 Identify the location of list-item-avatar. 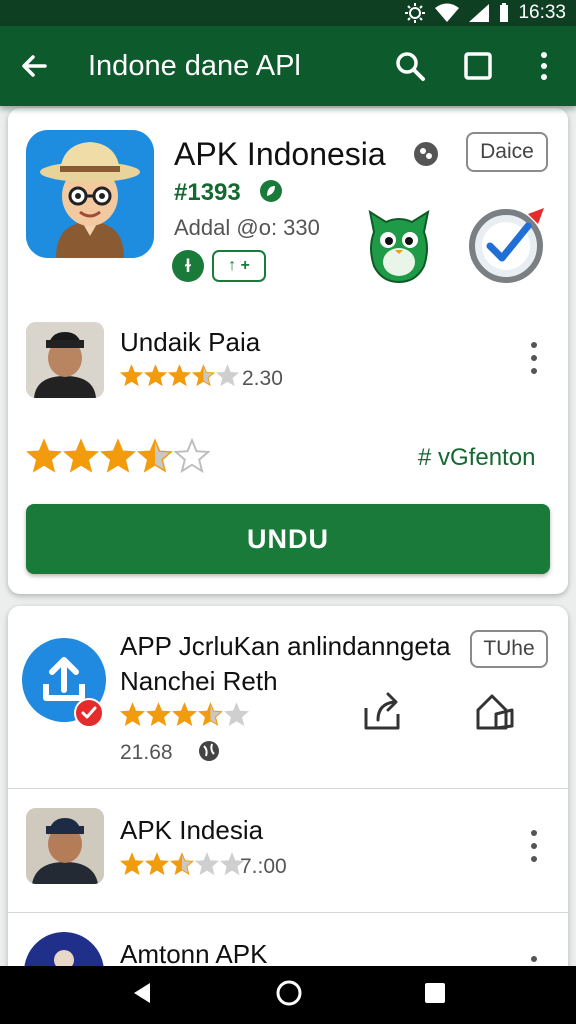
(65, 846).